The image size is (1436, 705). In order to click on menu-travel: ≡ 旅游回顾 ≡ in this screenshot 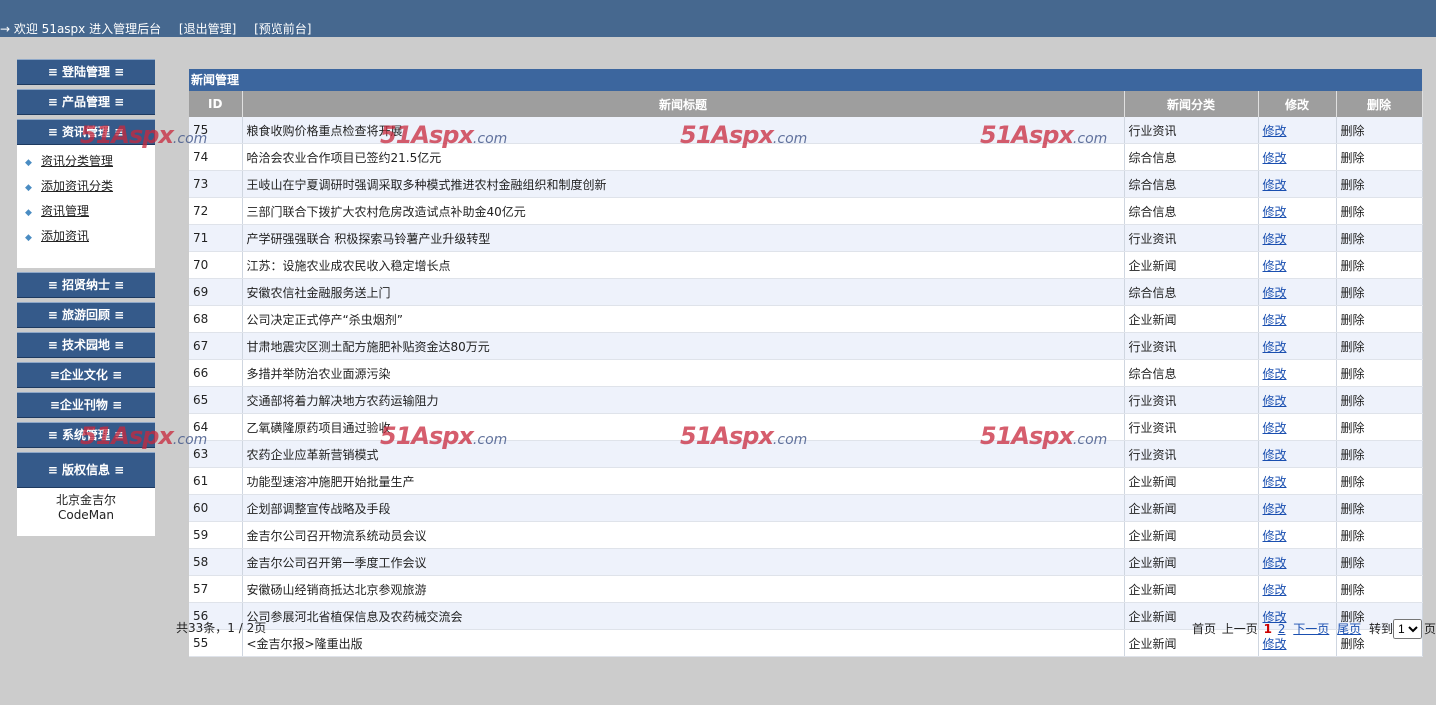, I will do `click(86, 315)`.